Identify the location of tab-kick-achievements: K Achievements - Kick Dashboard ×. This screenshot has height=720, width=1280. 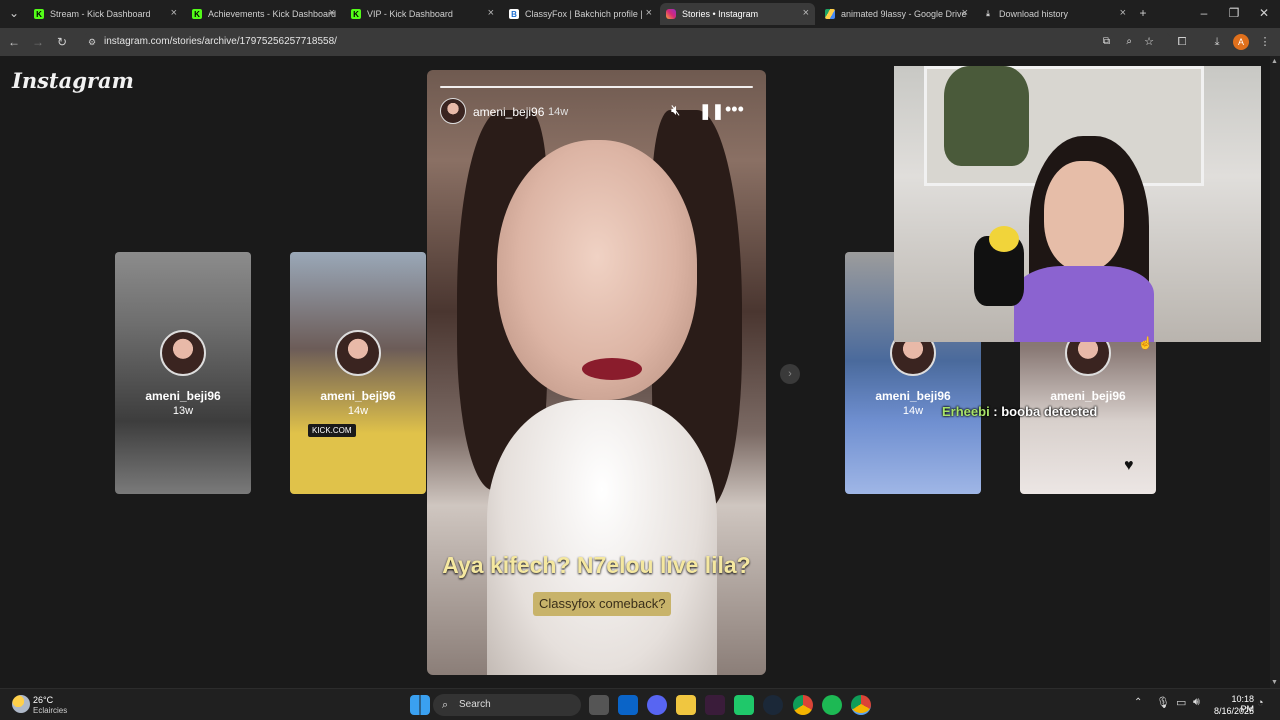
(263, 14).